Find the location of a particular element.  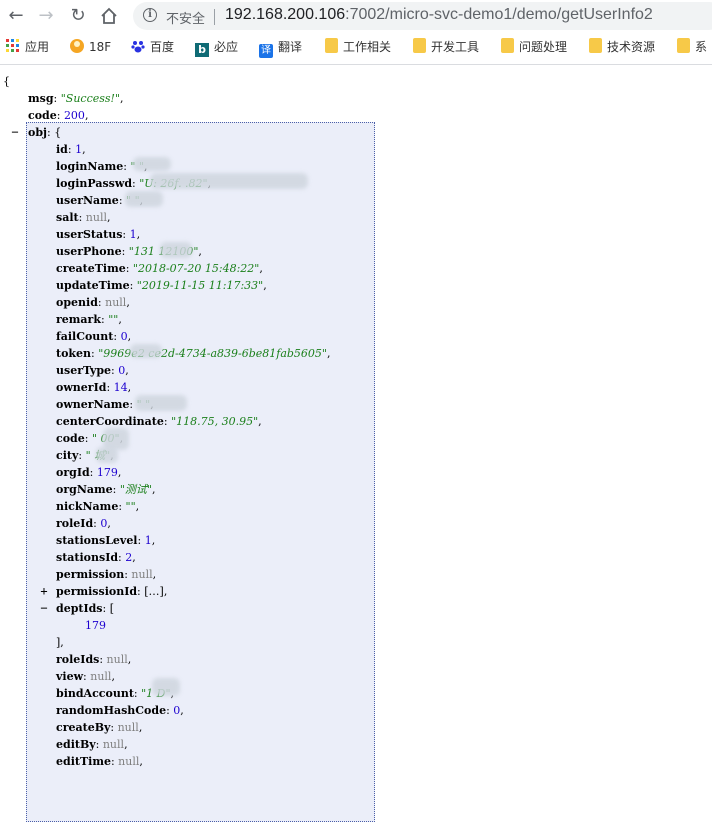

json-value: "118.75, 30.95" is located at coordinates (215, 421).